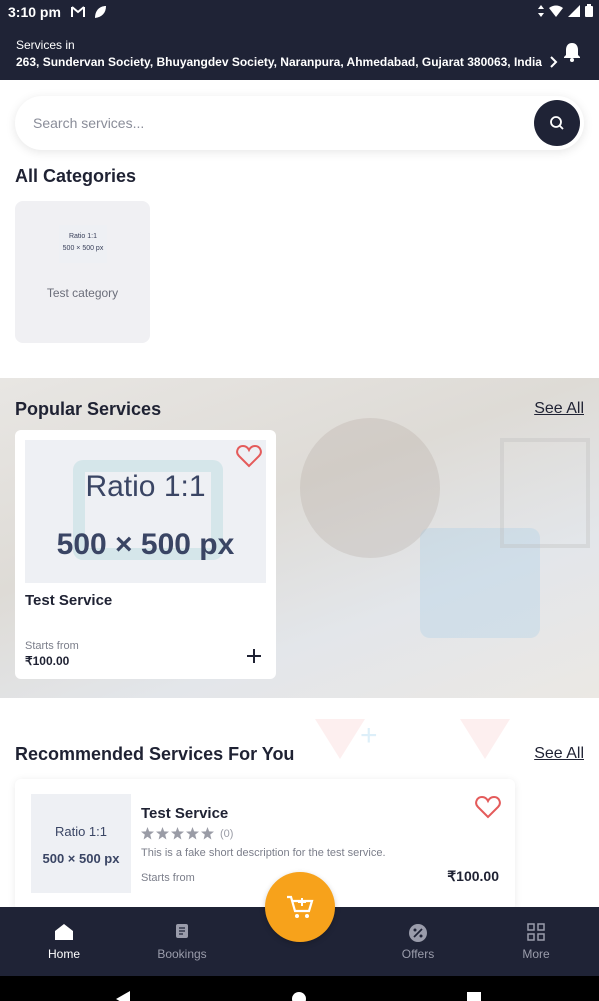 The width and height of the screenshot is (599, 1001). I want to click on search-icon, so click(557, 123).